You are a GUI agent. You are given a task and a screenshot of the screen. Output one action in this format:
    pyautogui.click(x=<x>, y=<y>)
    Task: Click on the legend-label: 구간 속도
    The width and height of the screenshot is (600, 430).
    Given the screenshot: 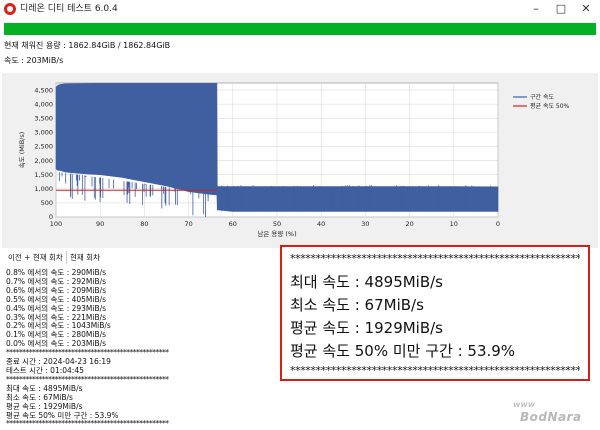 What is the action you would take?
    pyautogui.click(x=542, y=97)
    